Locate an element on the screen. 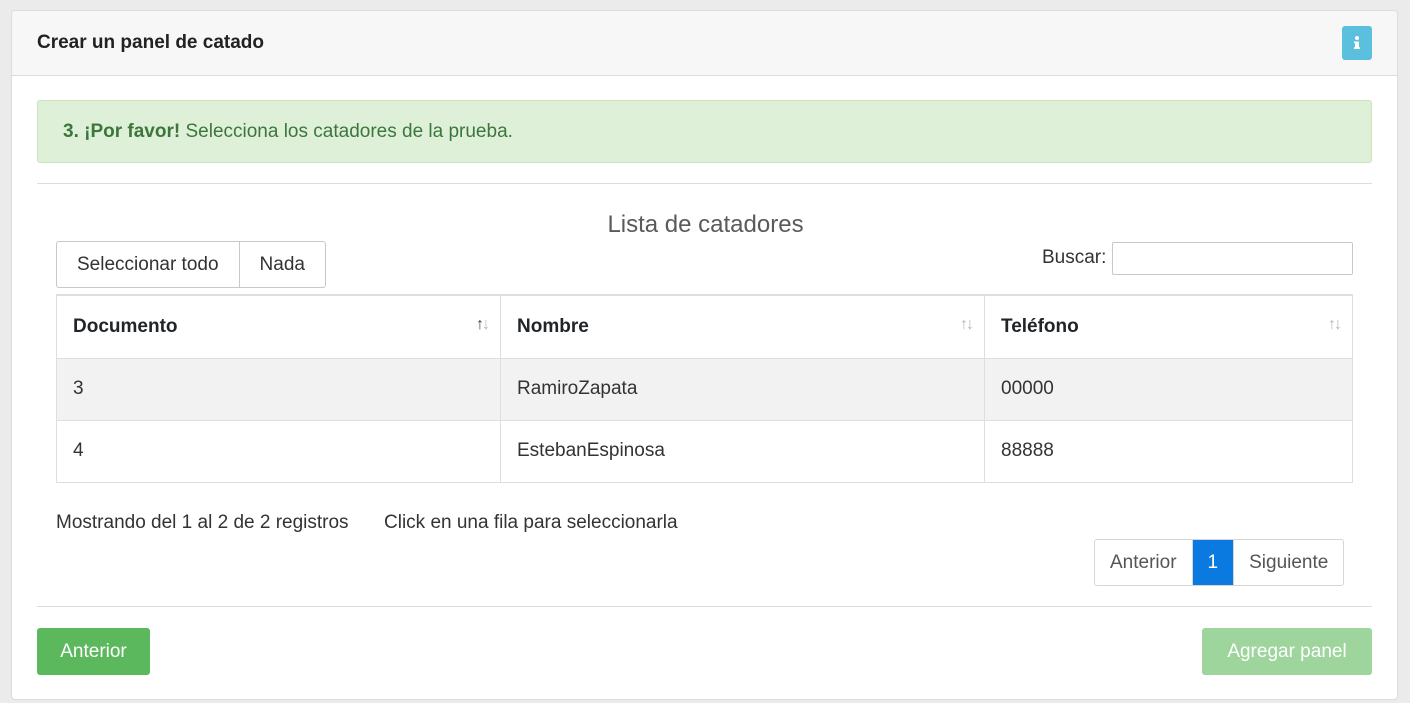 This screenshot has width=1410, height=703. column-header-label: Nombre is located at coordinates (553, 326).